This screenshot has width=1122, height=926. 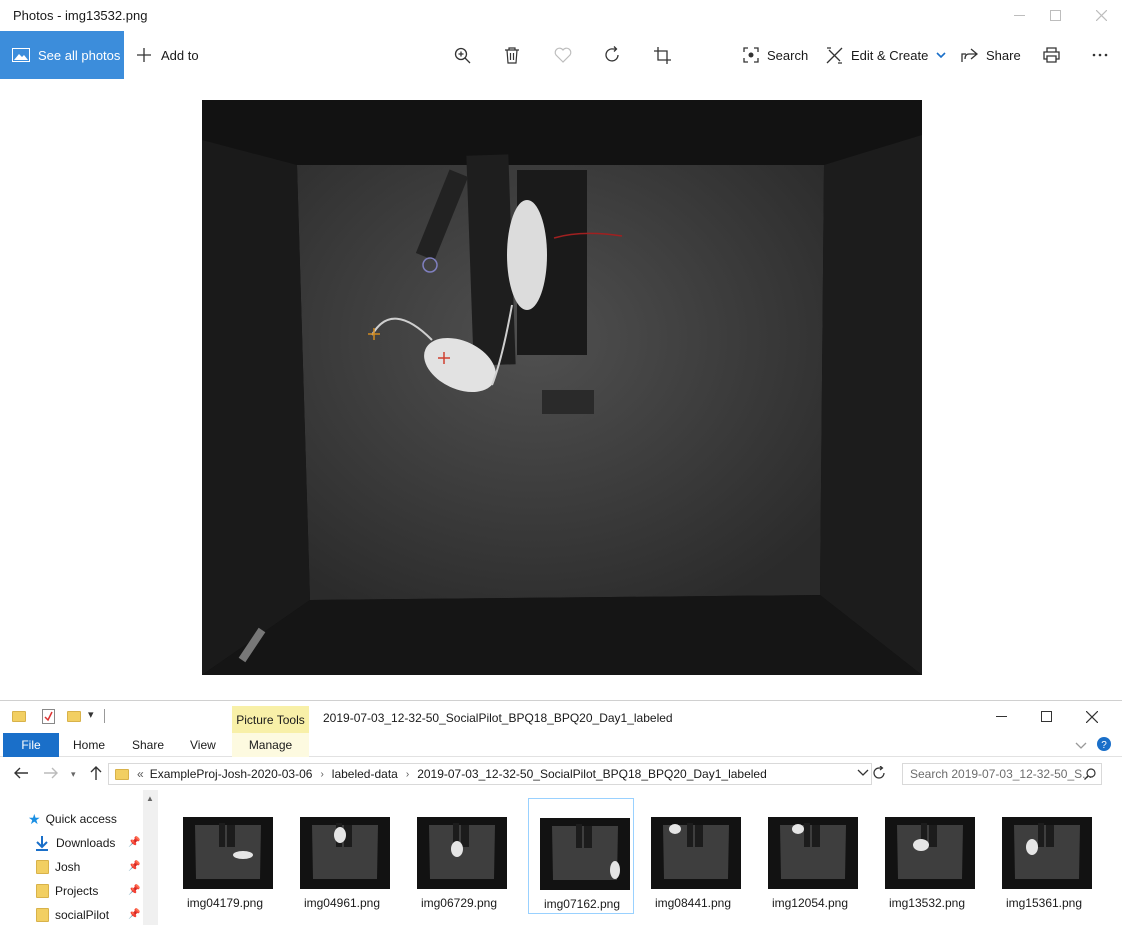 I want to click on properties-checkmark-icon, so click(x=48, y=719).